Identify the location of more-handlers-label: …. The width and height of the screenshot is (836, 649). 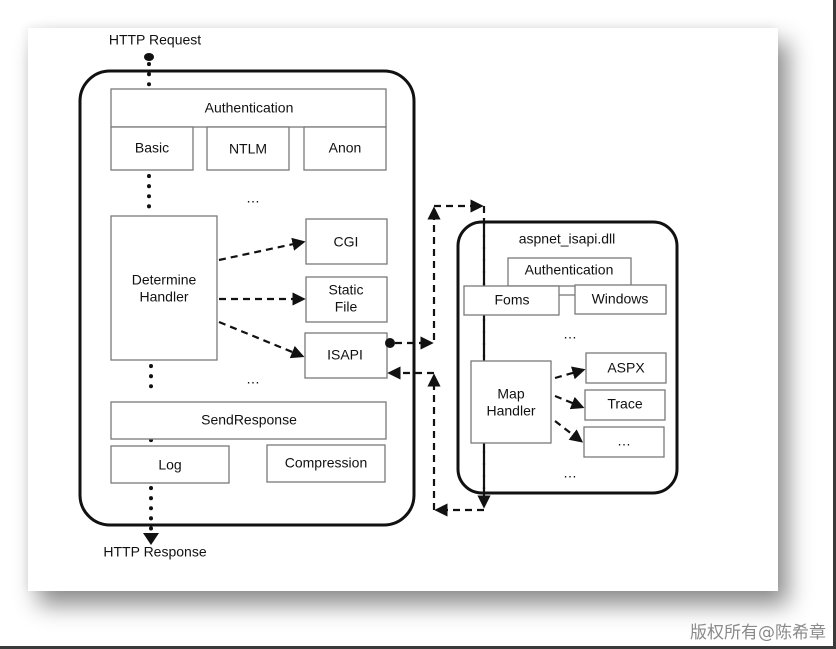
(624, 441).